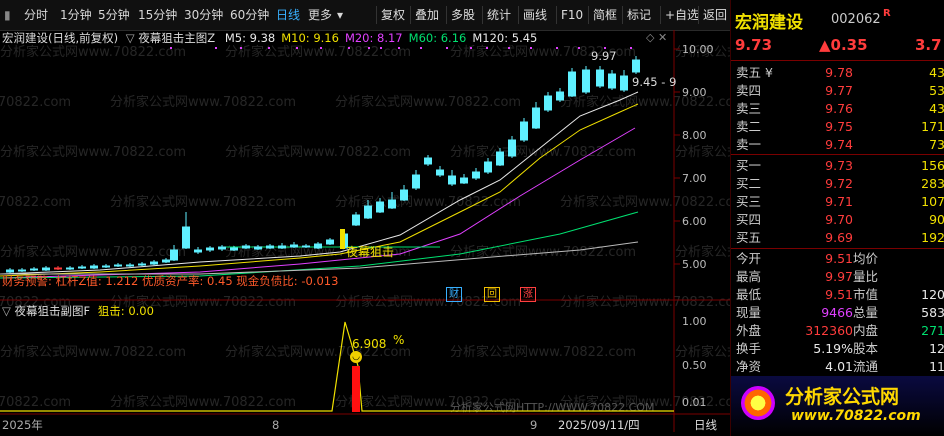 The image size is (944, 436). I want to click on bid-row: 买二 9.72 283, so click(837, 184).